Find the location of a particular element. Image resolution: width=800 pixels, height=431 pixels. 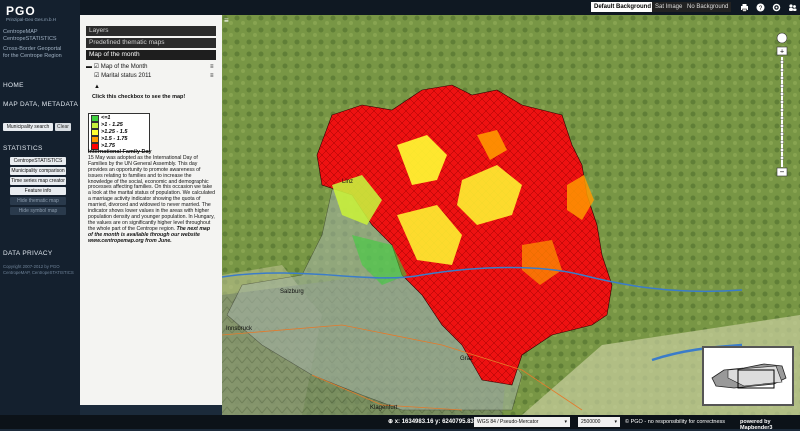

clear-button: Clear is located at coordinates (63, 127).